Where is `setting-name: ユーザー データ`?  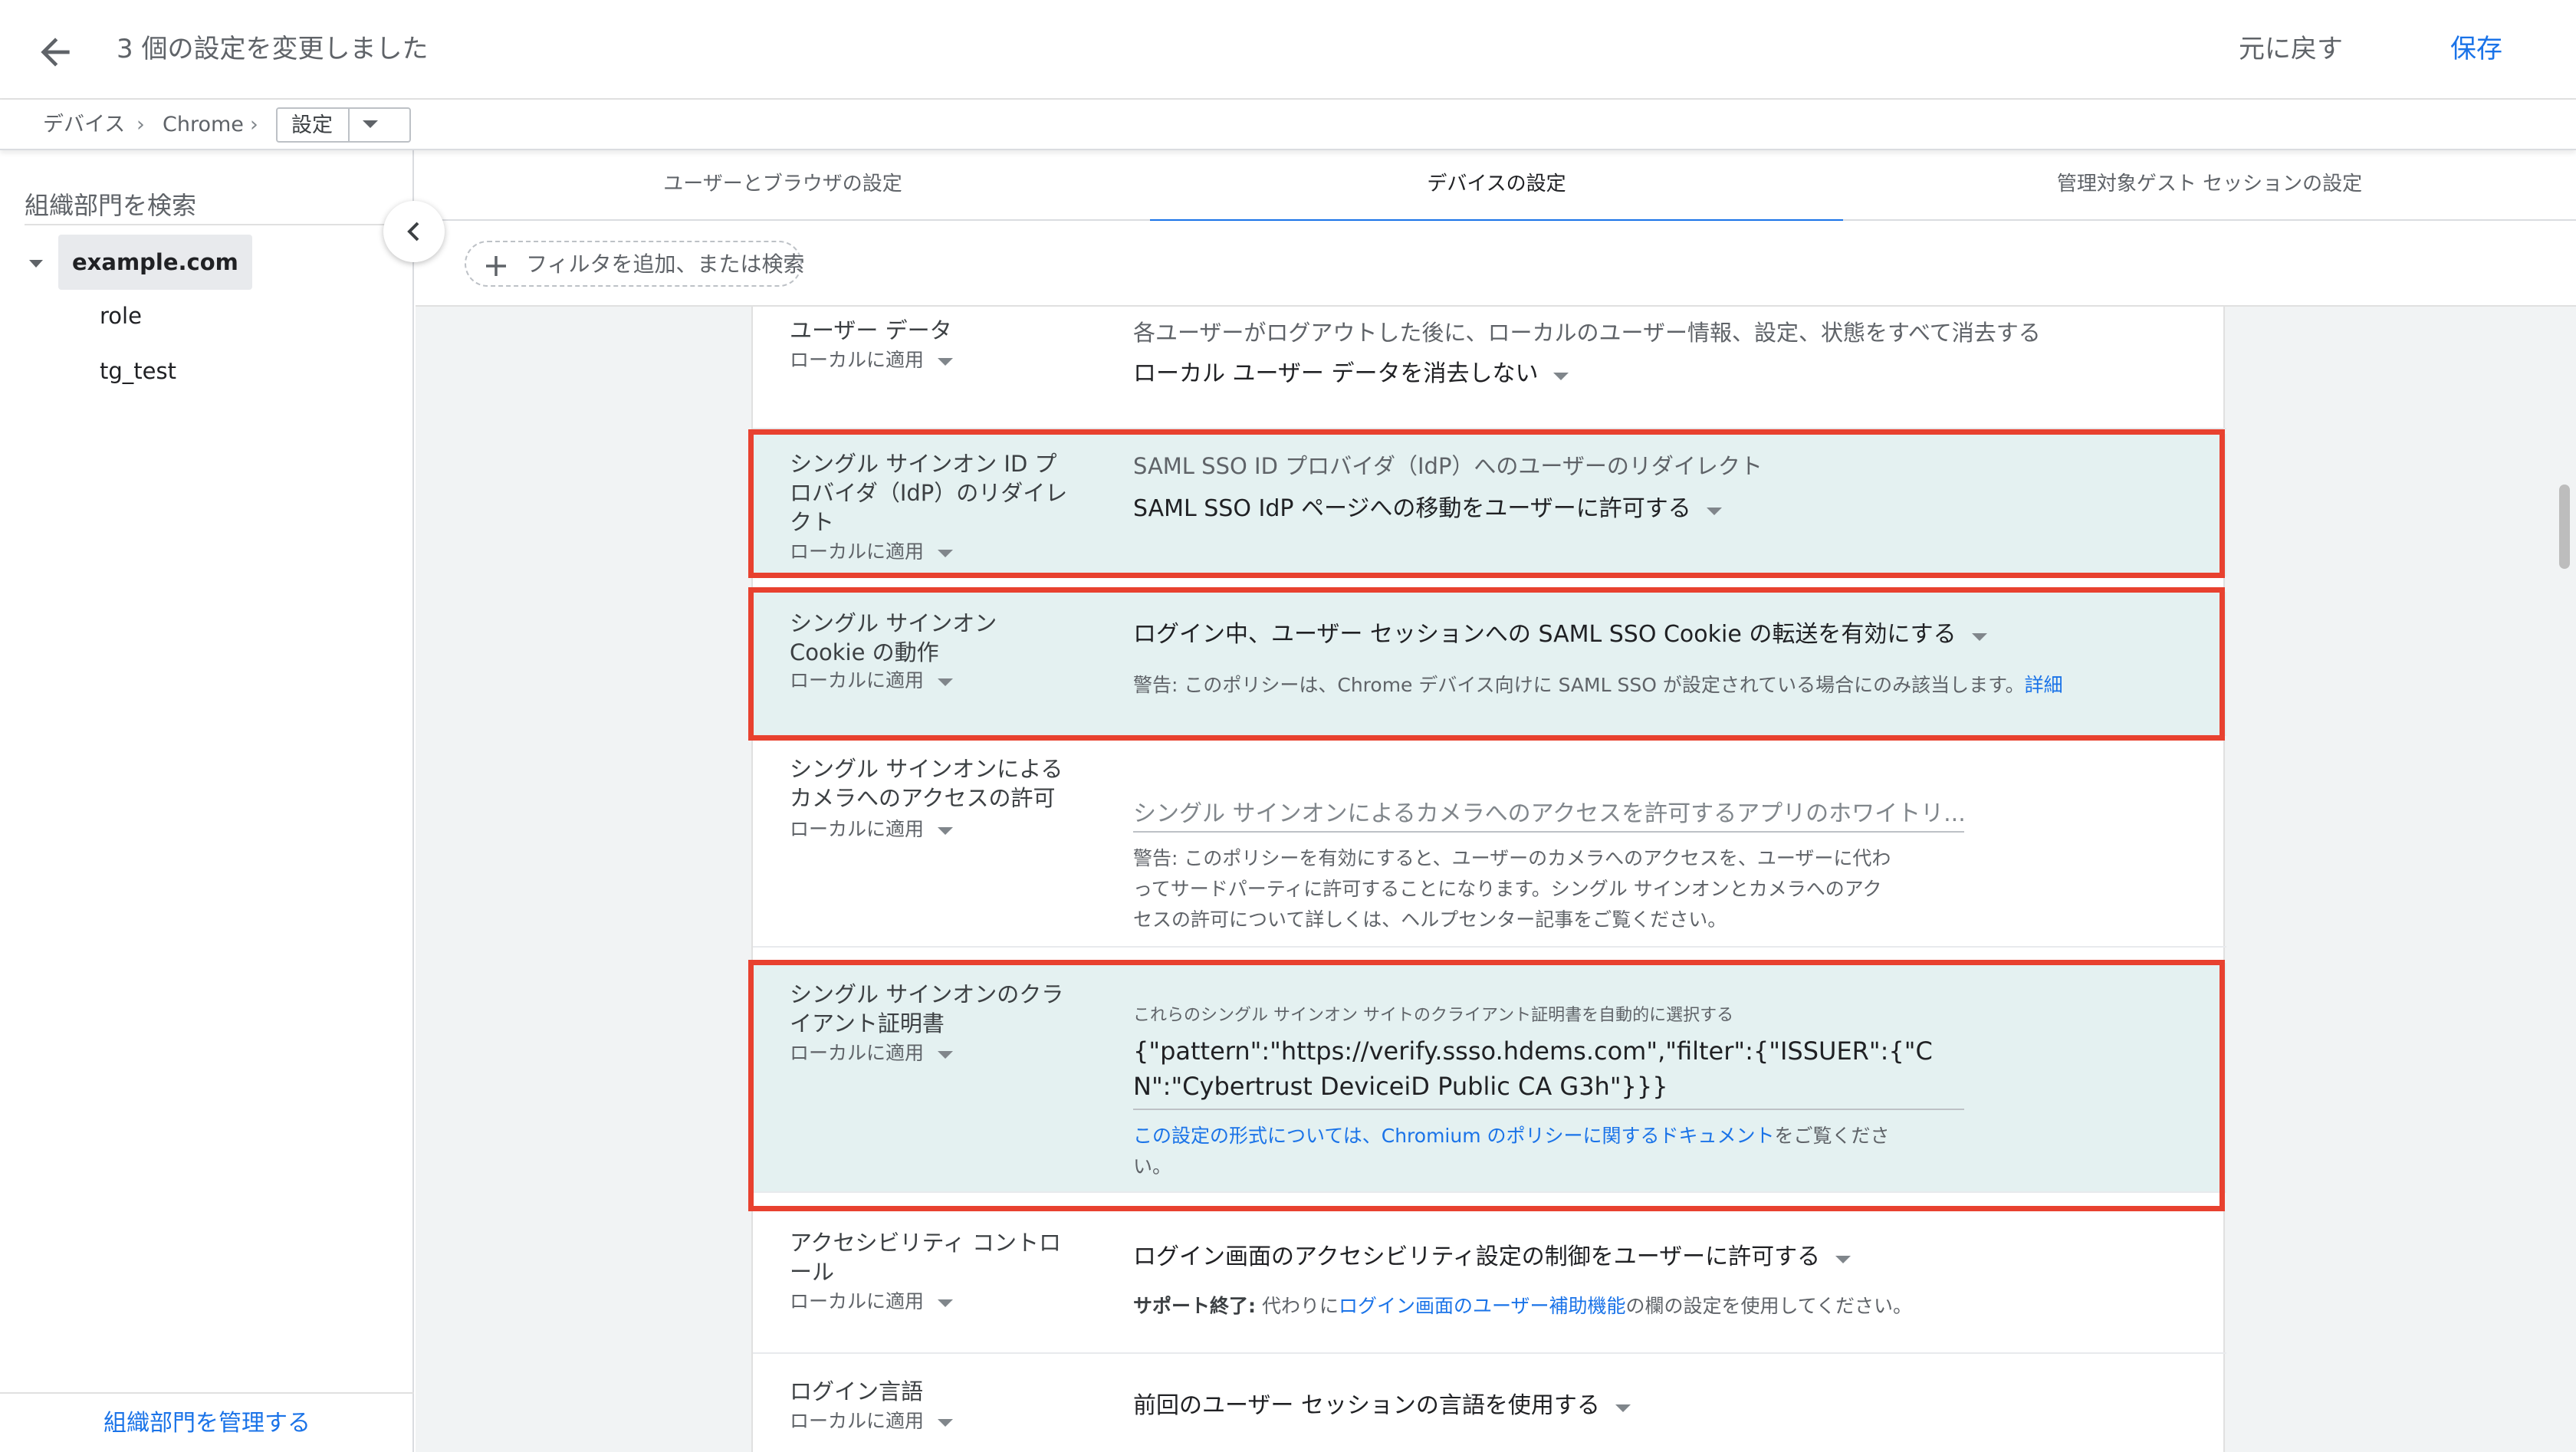 setting-name: ユーザー データ is located at coordinates (871, 330).